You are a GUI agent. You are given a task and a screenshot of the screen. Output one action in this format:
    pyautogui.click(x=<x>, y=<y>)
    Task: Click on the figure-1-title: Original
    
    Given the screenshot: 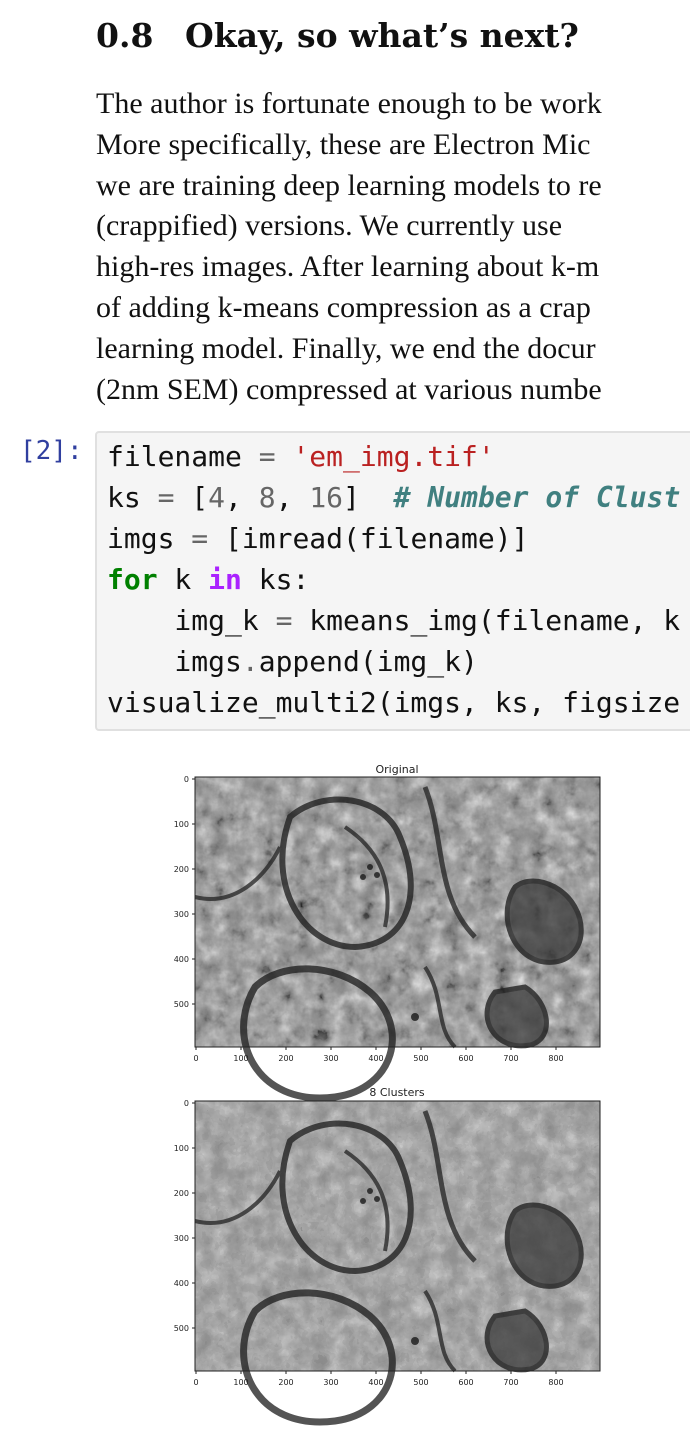 What is the action you would take?
    pyautogui.click(x=396, y=769)
    